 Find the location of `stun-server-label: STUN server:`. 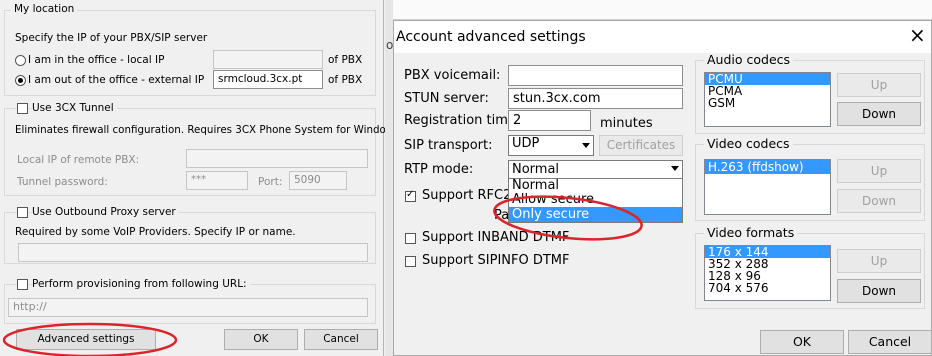

stun-server-label: STUN server: is located at coordinates (446, 98).